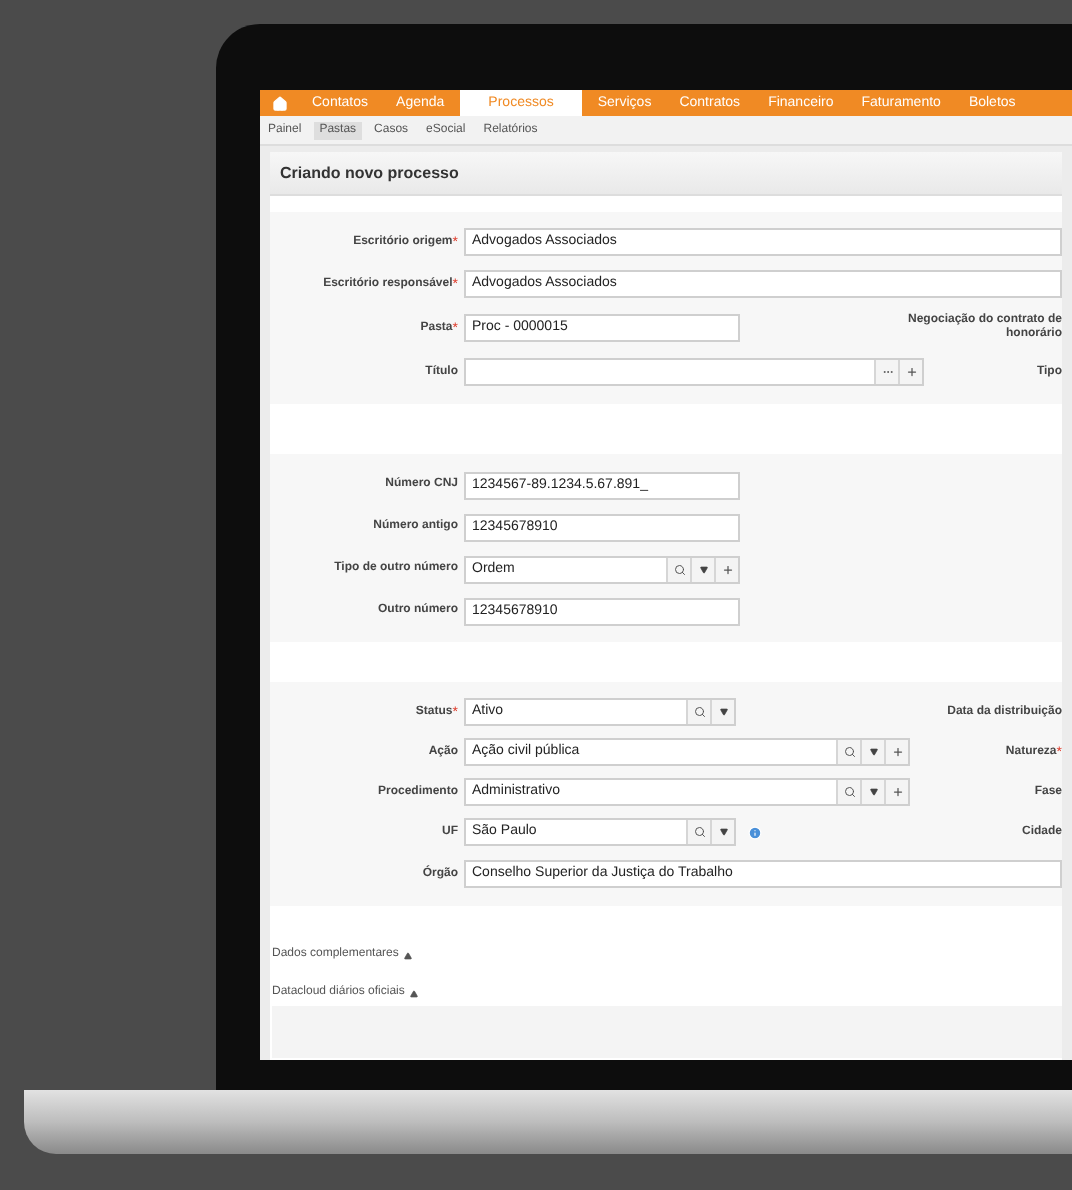 The width and height of the screenshot is (1072, 1190). I want to click on add-button, so click(910, 372).